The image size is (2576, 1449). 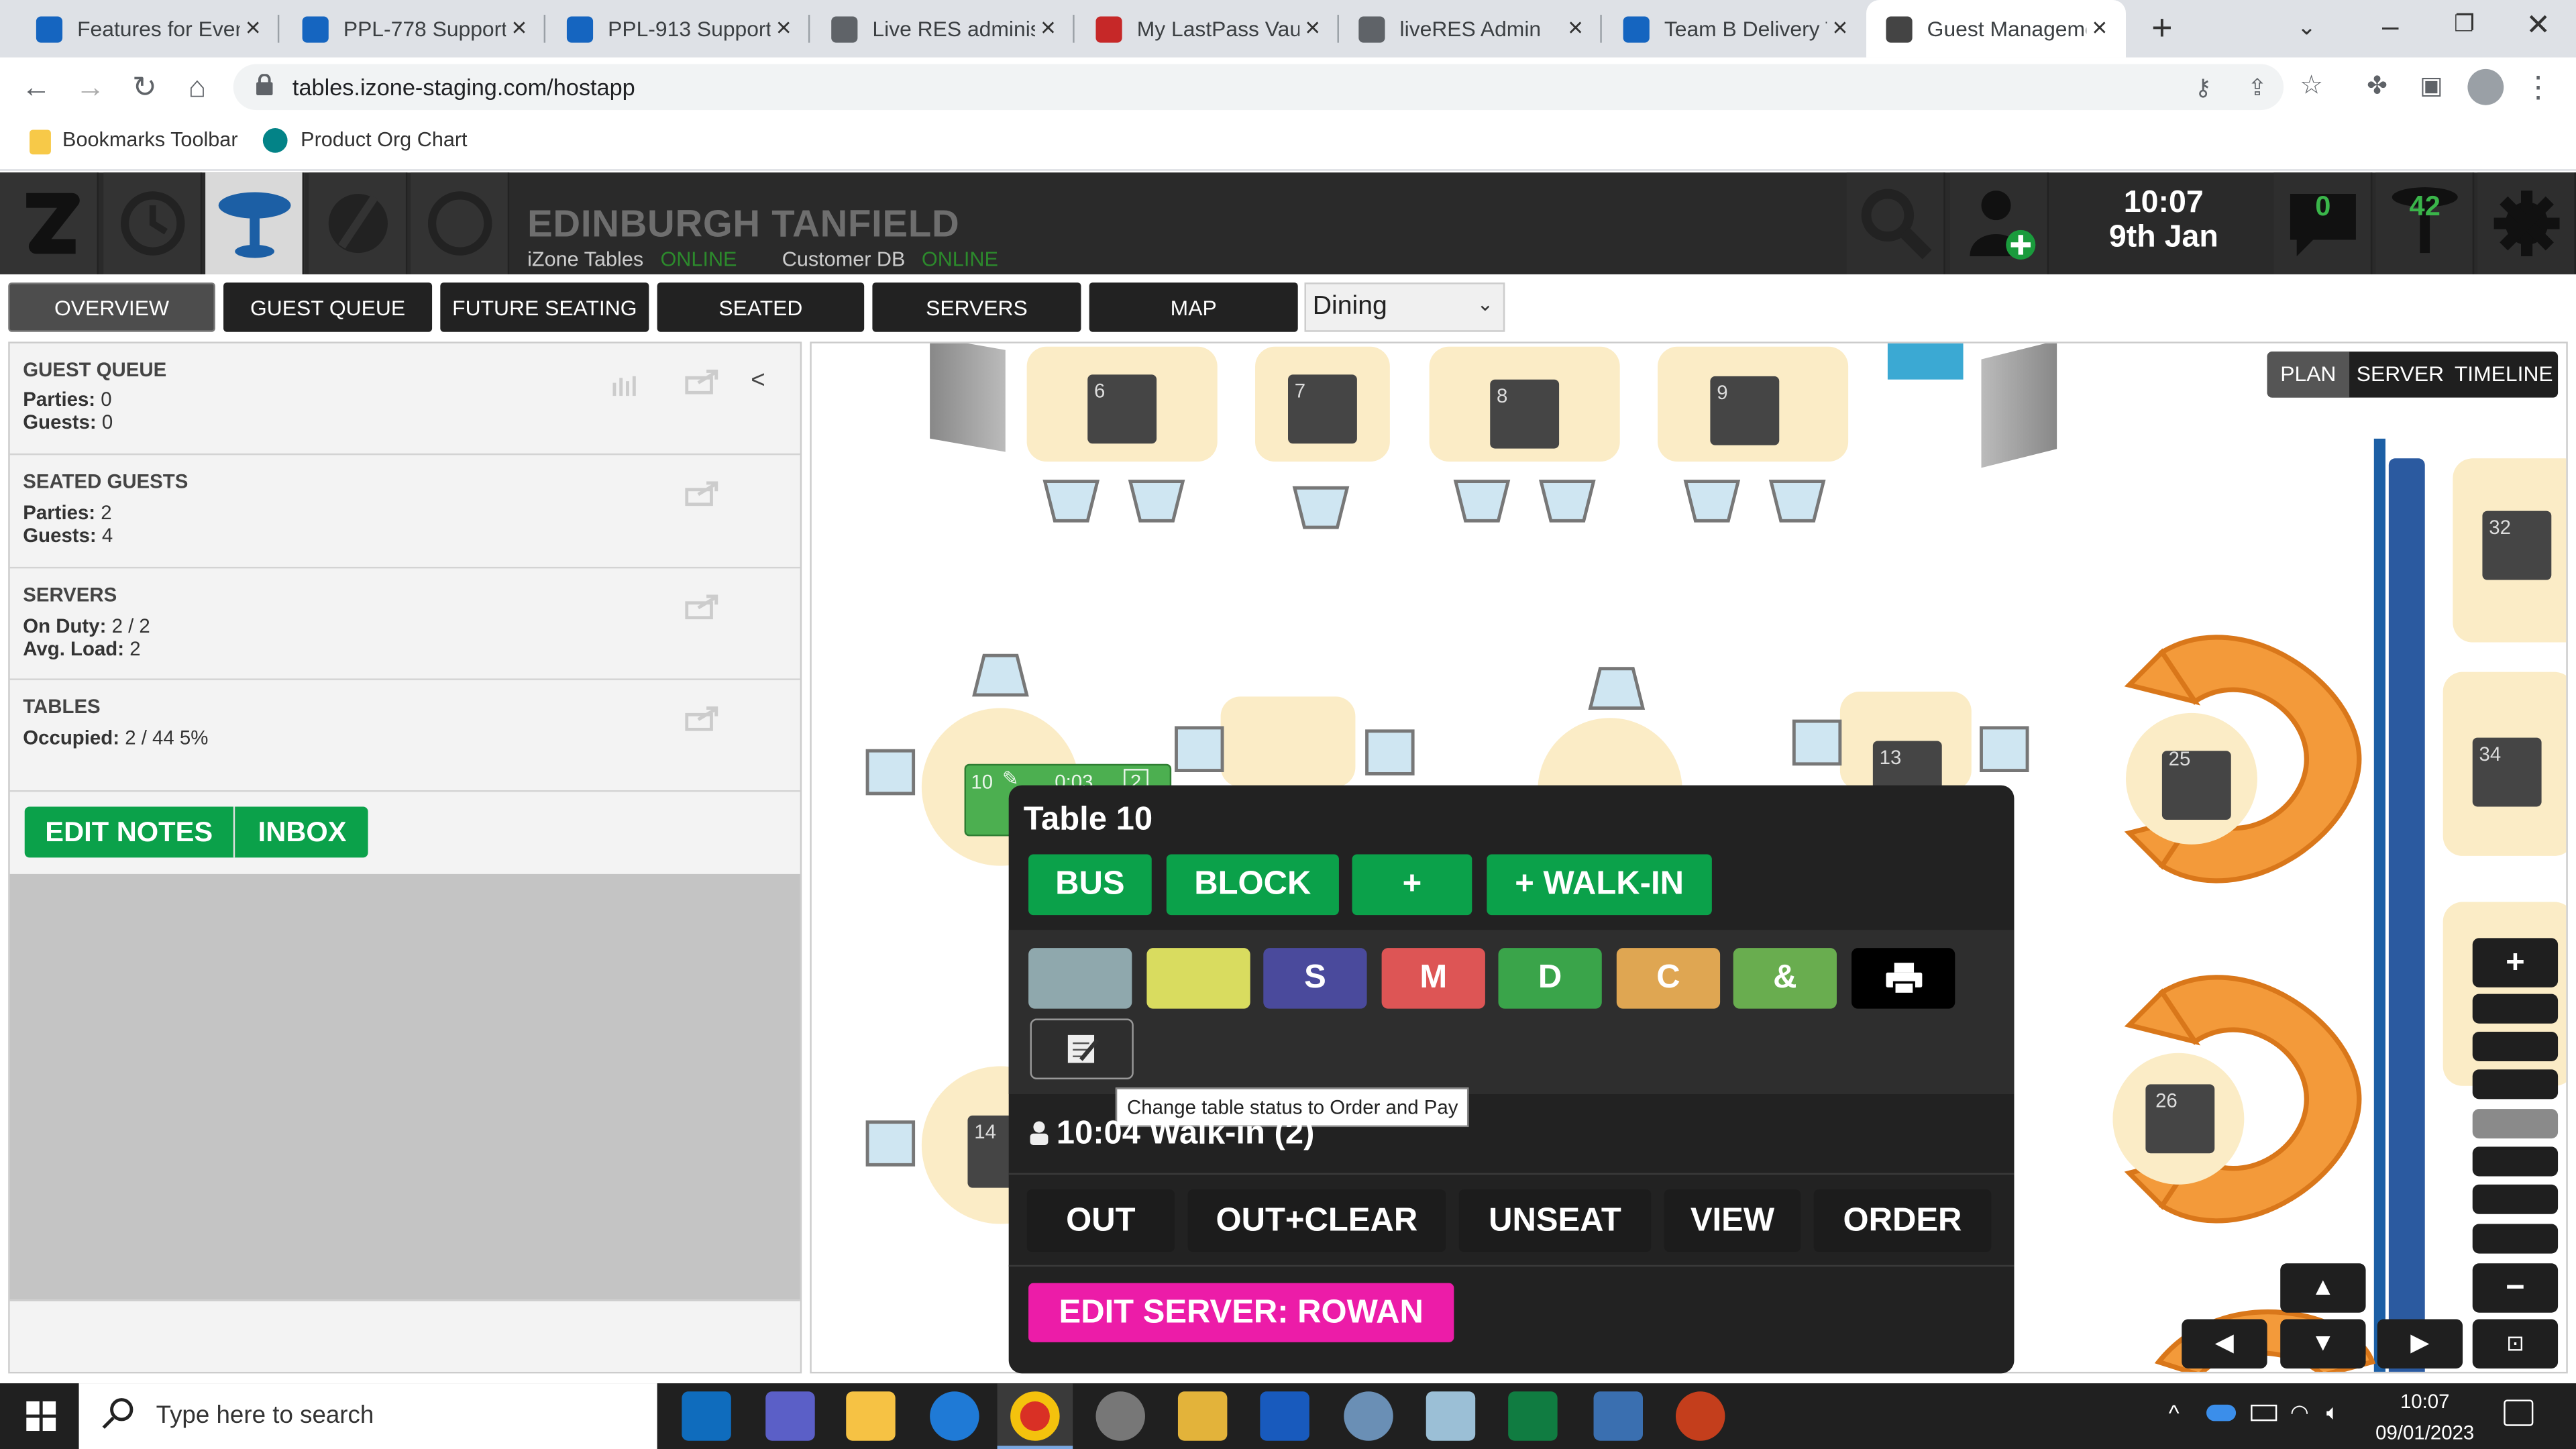 I want to click on inbox-button: INBOX, so click(x=302, y=831).